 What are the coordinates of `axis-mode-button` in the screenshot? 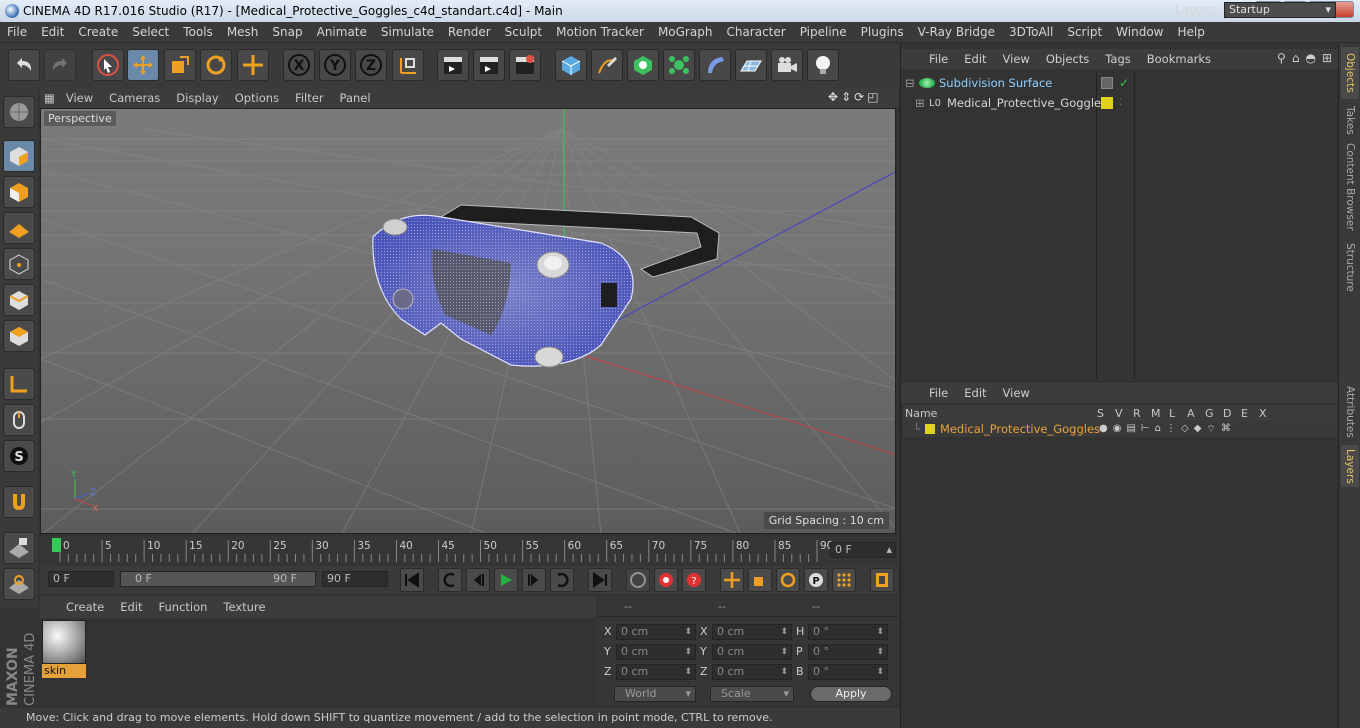 It's located at (19, 384).